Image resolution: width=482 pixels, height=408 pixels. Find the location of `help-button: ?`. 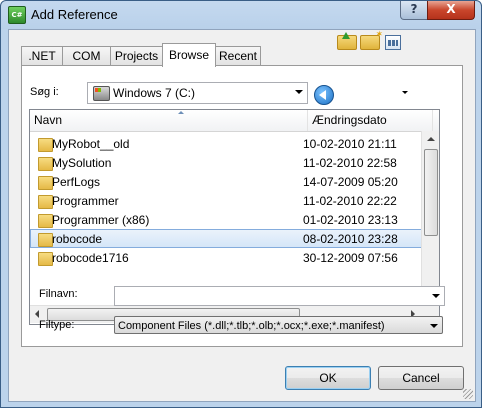

help-button: ? is located at coordinates (414, 10).